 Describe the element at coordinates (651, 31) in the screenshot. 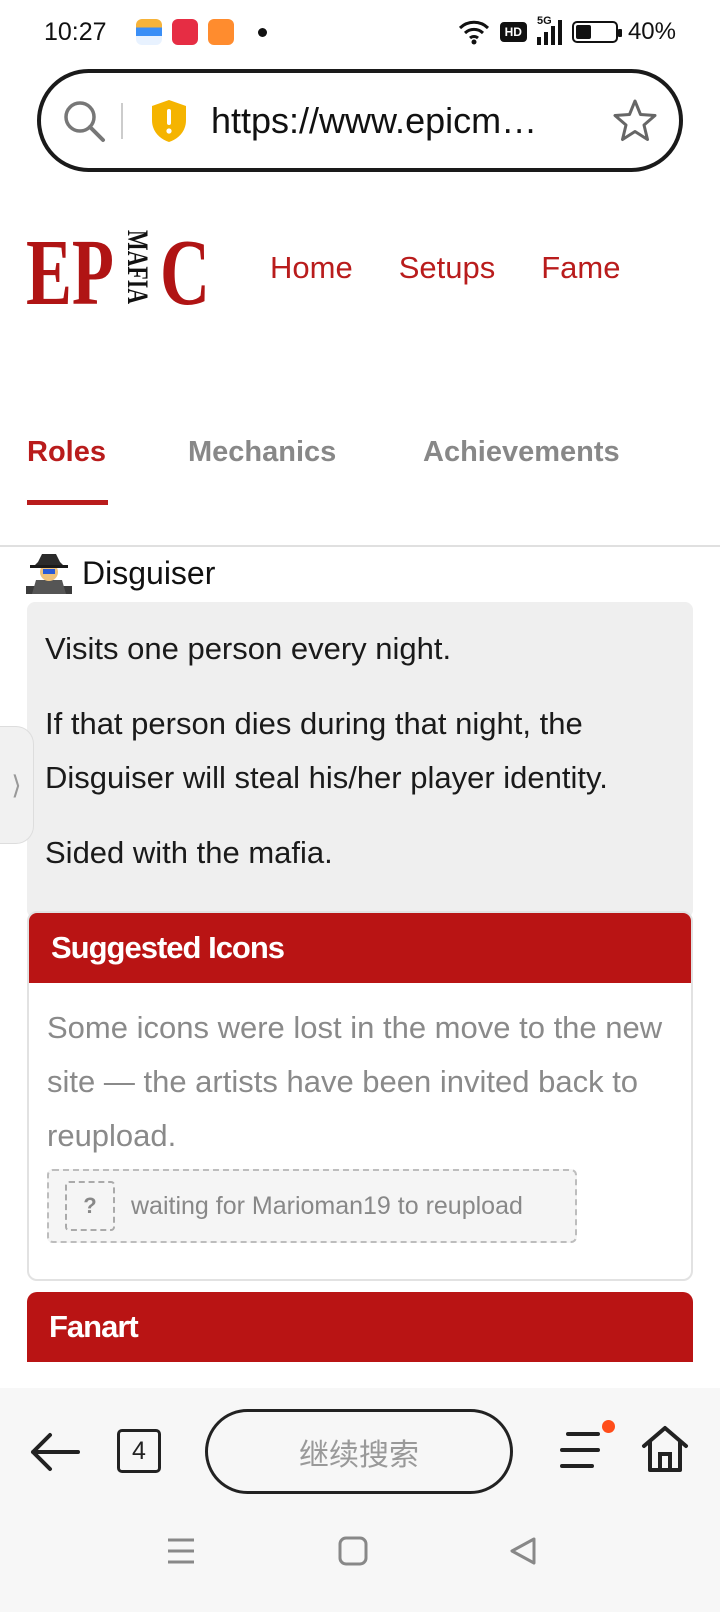

I see `battery-percent: 40%` at that location.